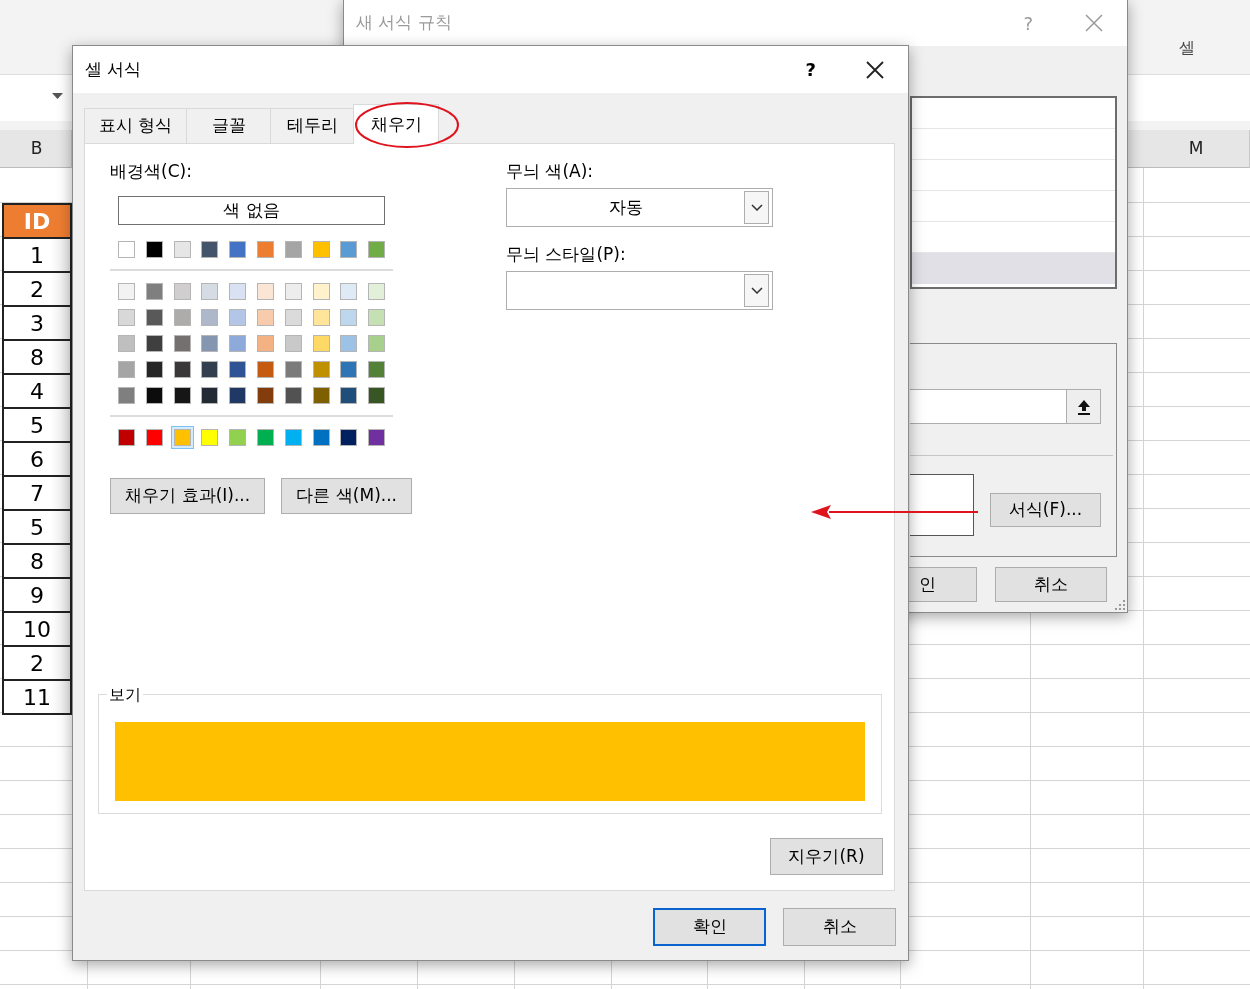 This screenshot has width=1250, height=989. What do you see at coordinates (566, 254) in the screenshot?
I see `pattern-style-label: 무늬 스타일(P):` at bounding box center [566, 254].